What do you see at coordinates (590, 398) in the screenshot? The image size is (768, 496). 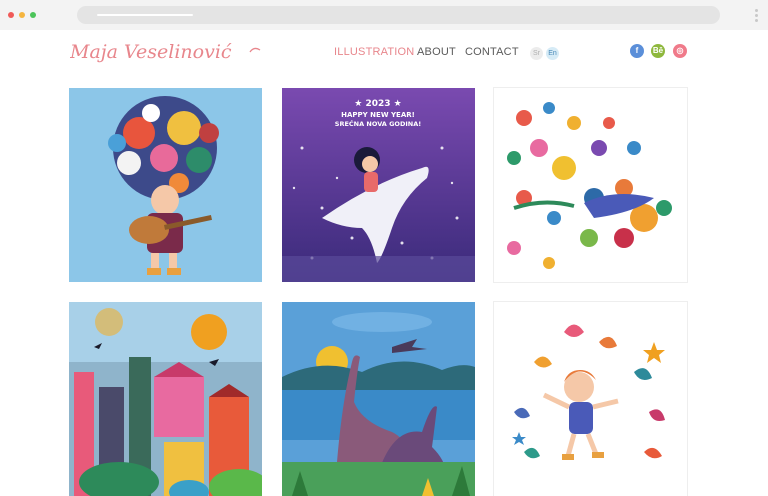 I see `gallery-tile-girl-leaves` at bounding box center [590, 398].